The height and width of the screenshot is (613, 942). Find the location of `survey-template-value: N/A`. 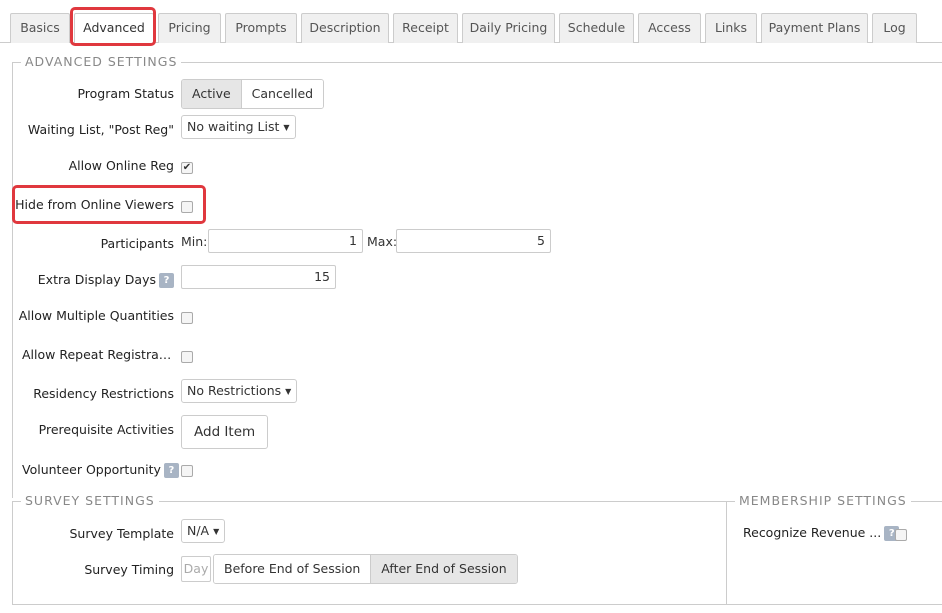

survey-template-value: N/A is located at coordinates (198, 530).